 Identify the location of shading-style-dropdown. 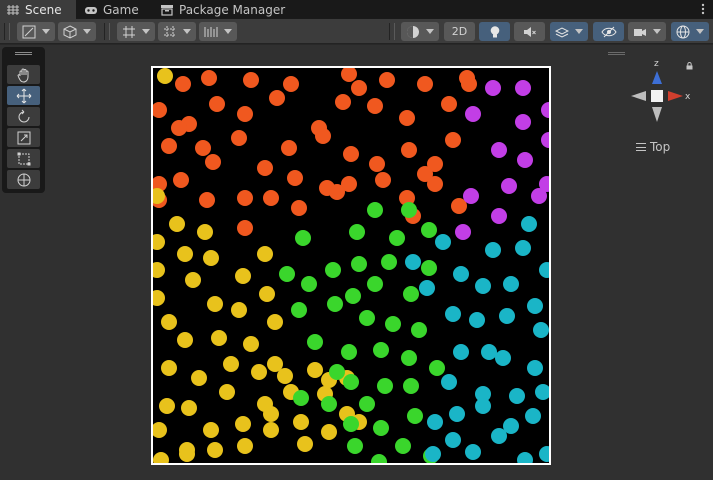
(420, 31).